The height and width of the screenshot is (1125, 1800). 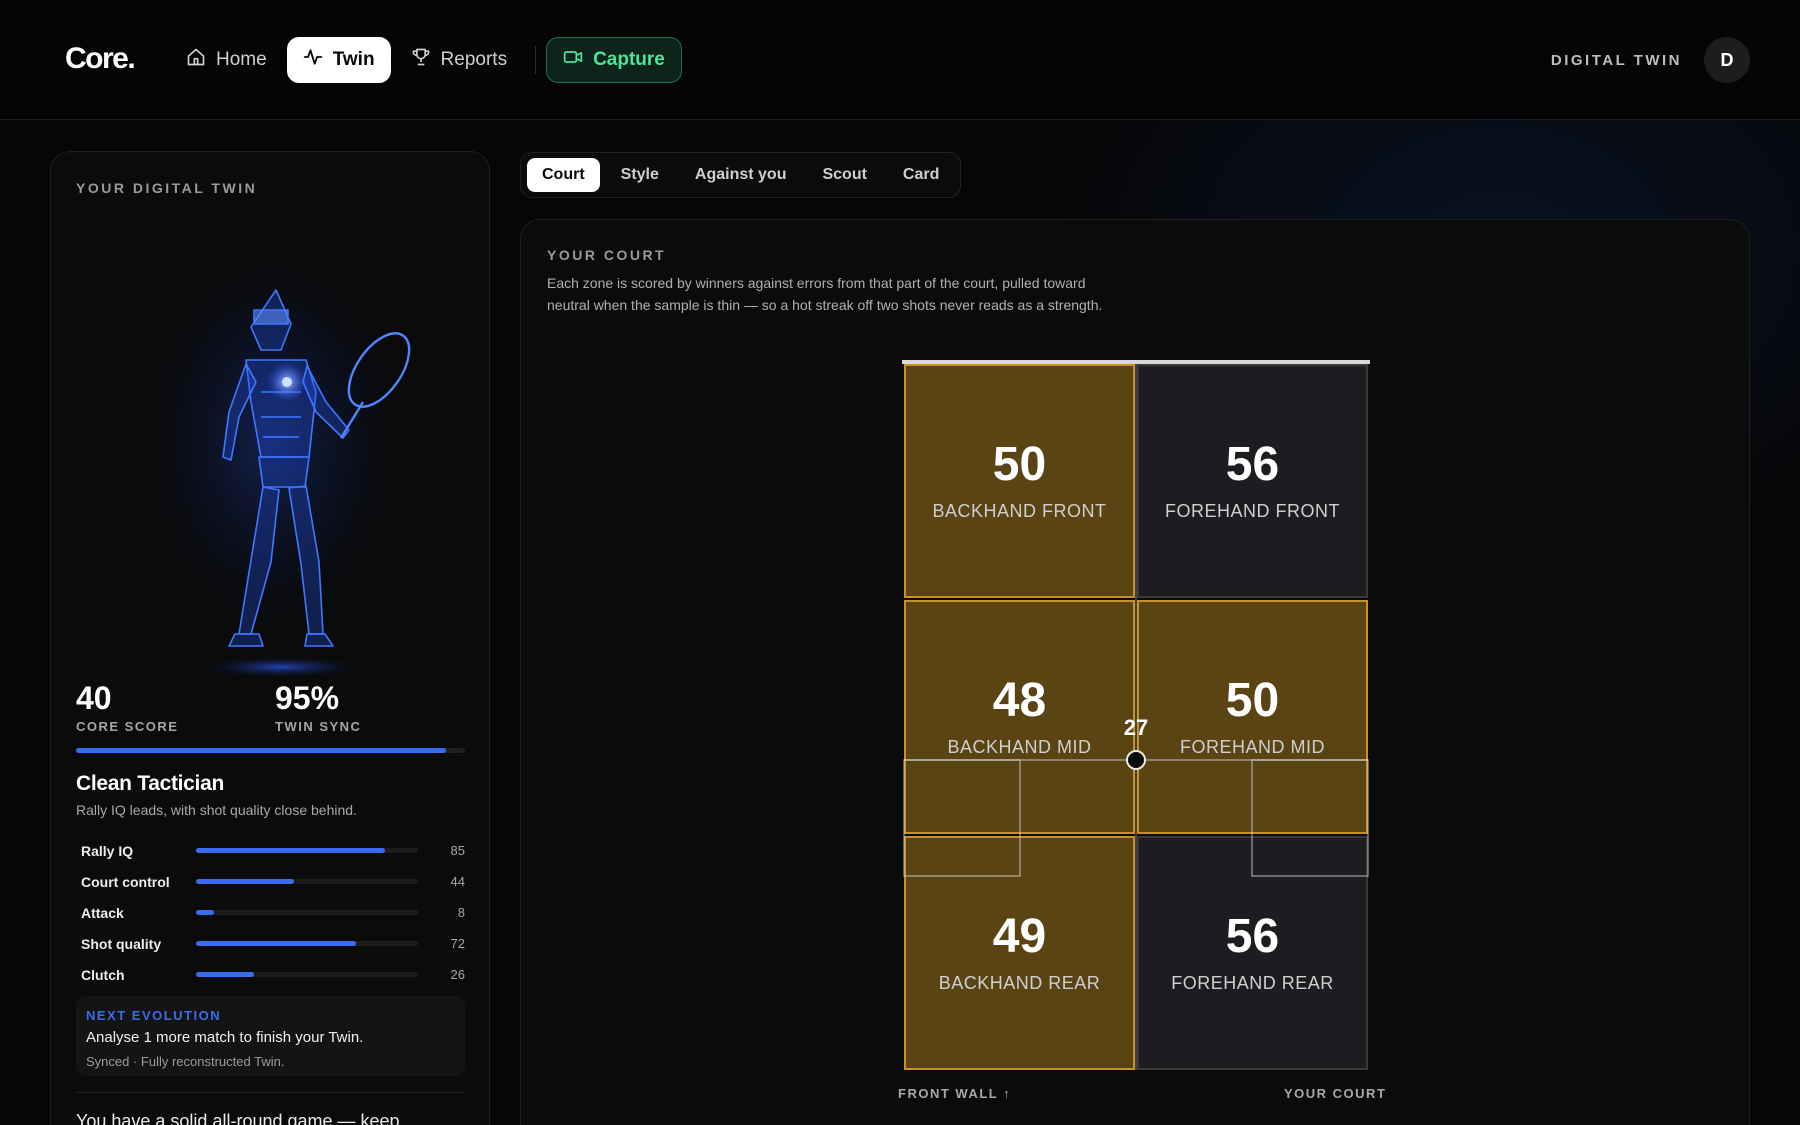 I want to click on zone-name: BACKHAND REAR, so click(x=1019, y=982).